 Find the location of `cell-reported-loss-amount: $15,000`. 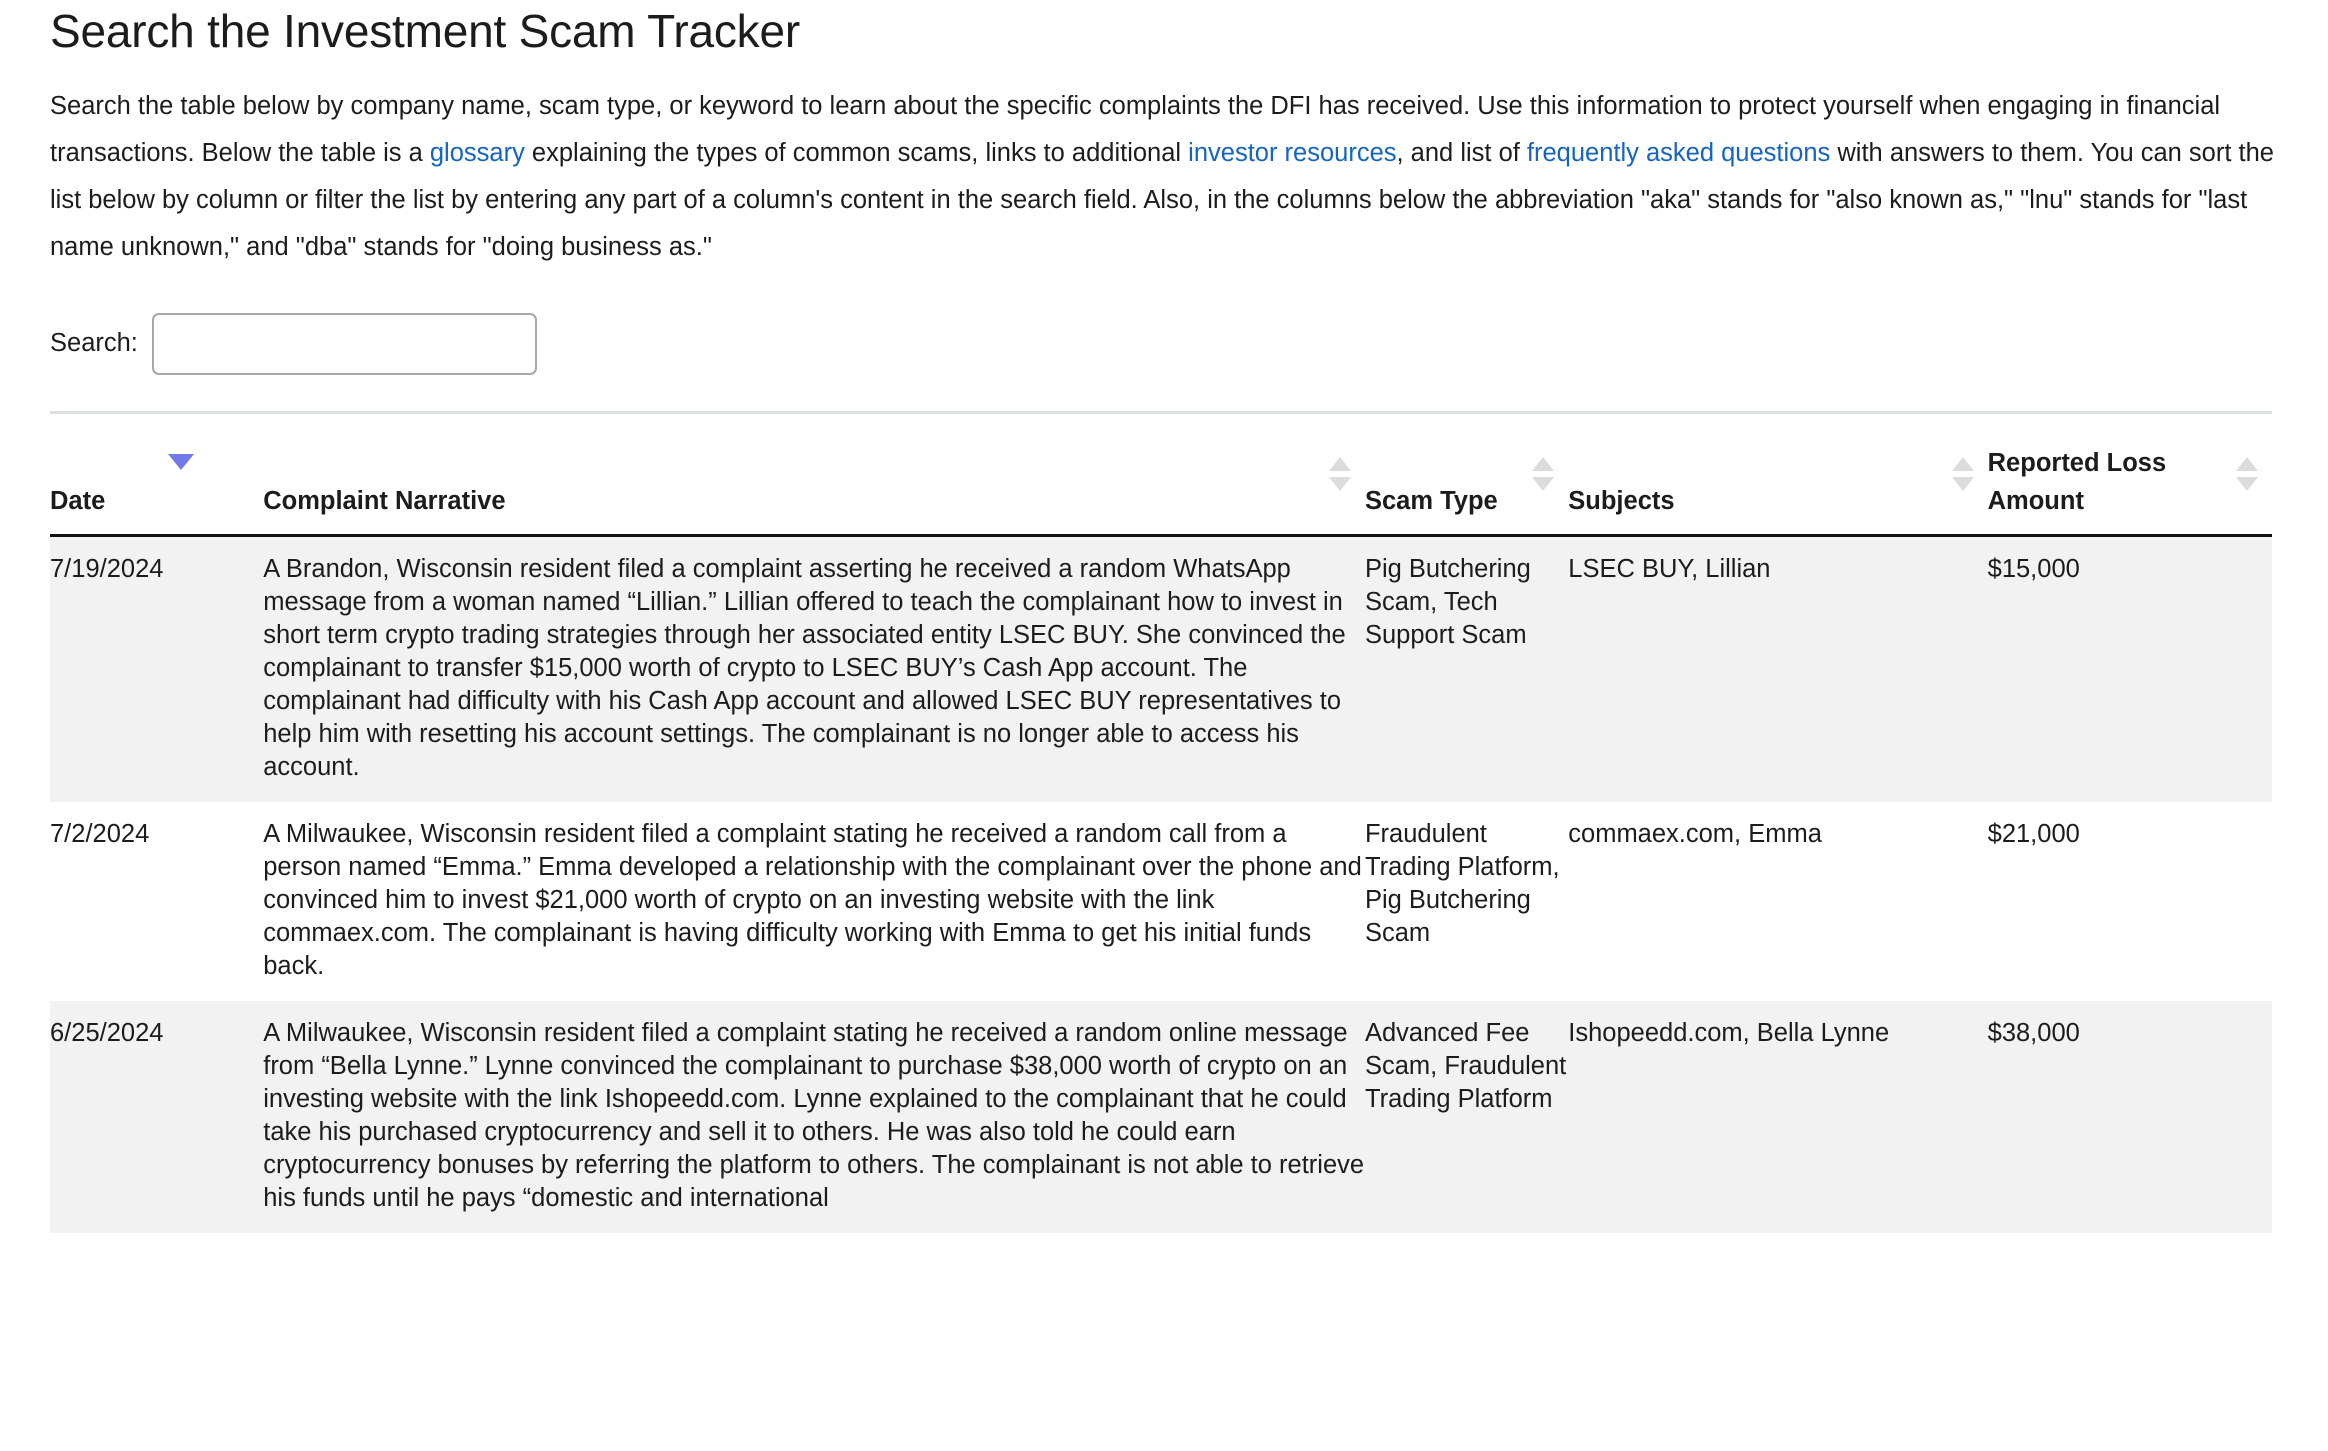

cell-reported-loss-amount: $15,000 is located at coordinates (2129, 668).